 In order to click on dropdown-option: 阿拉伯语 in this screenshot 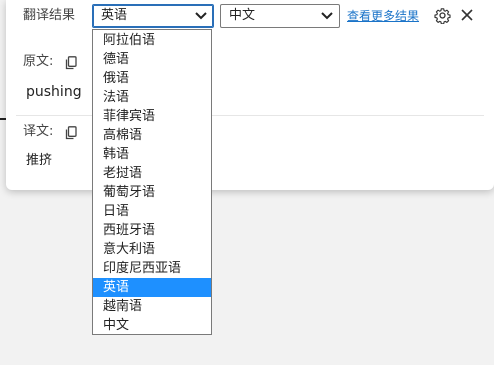, I will do `click(152, 40)`.